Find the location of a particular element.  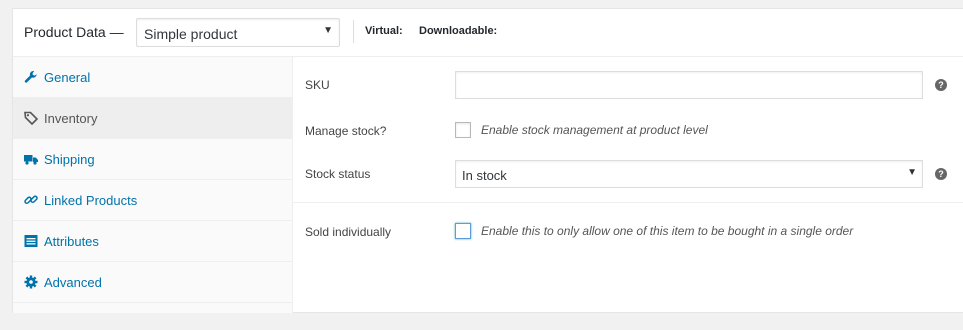

header-separator is located at coordinates (353, 31).